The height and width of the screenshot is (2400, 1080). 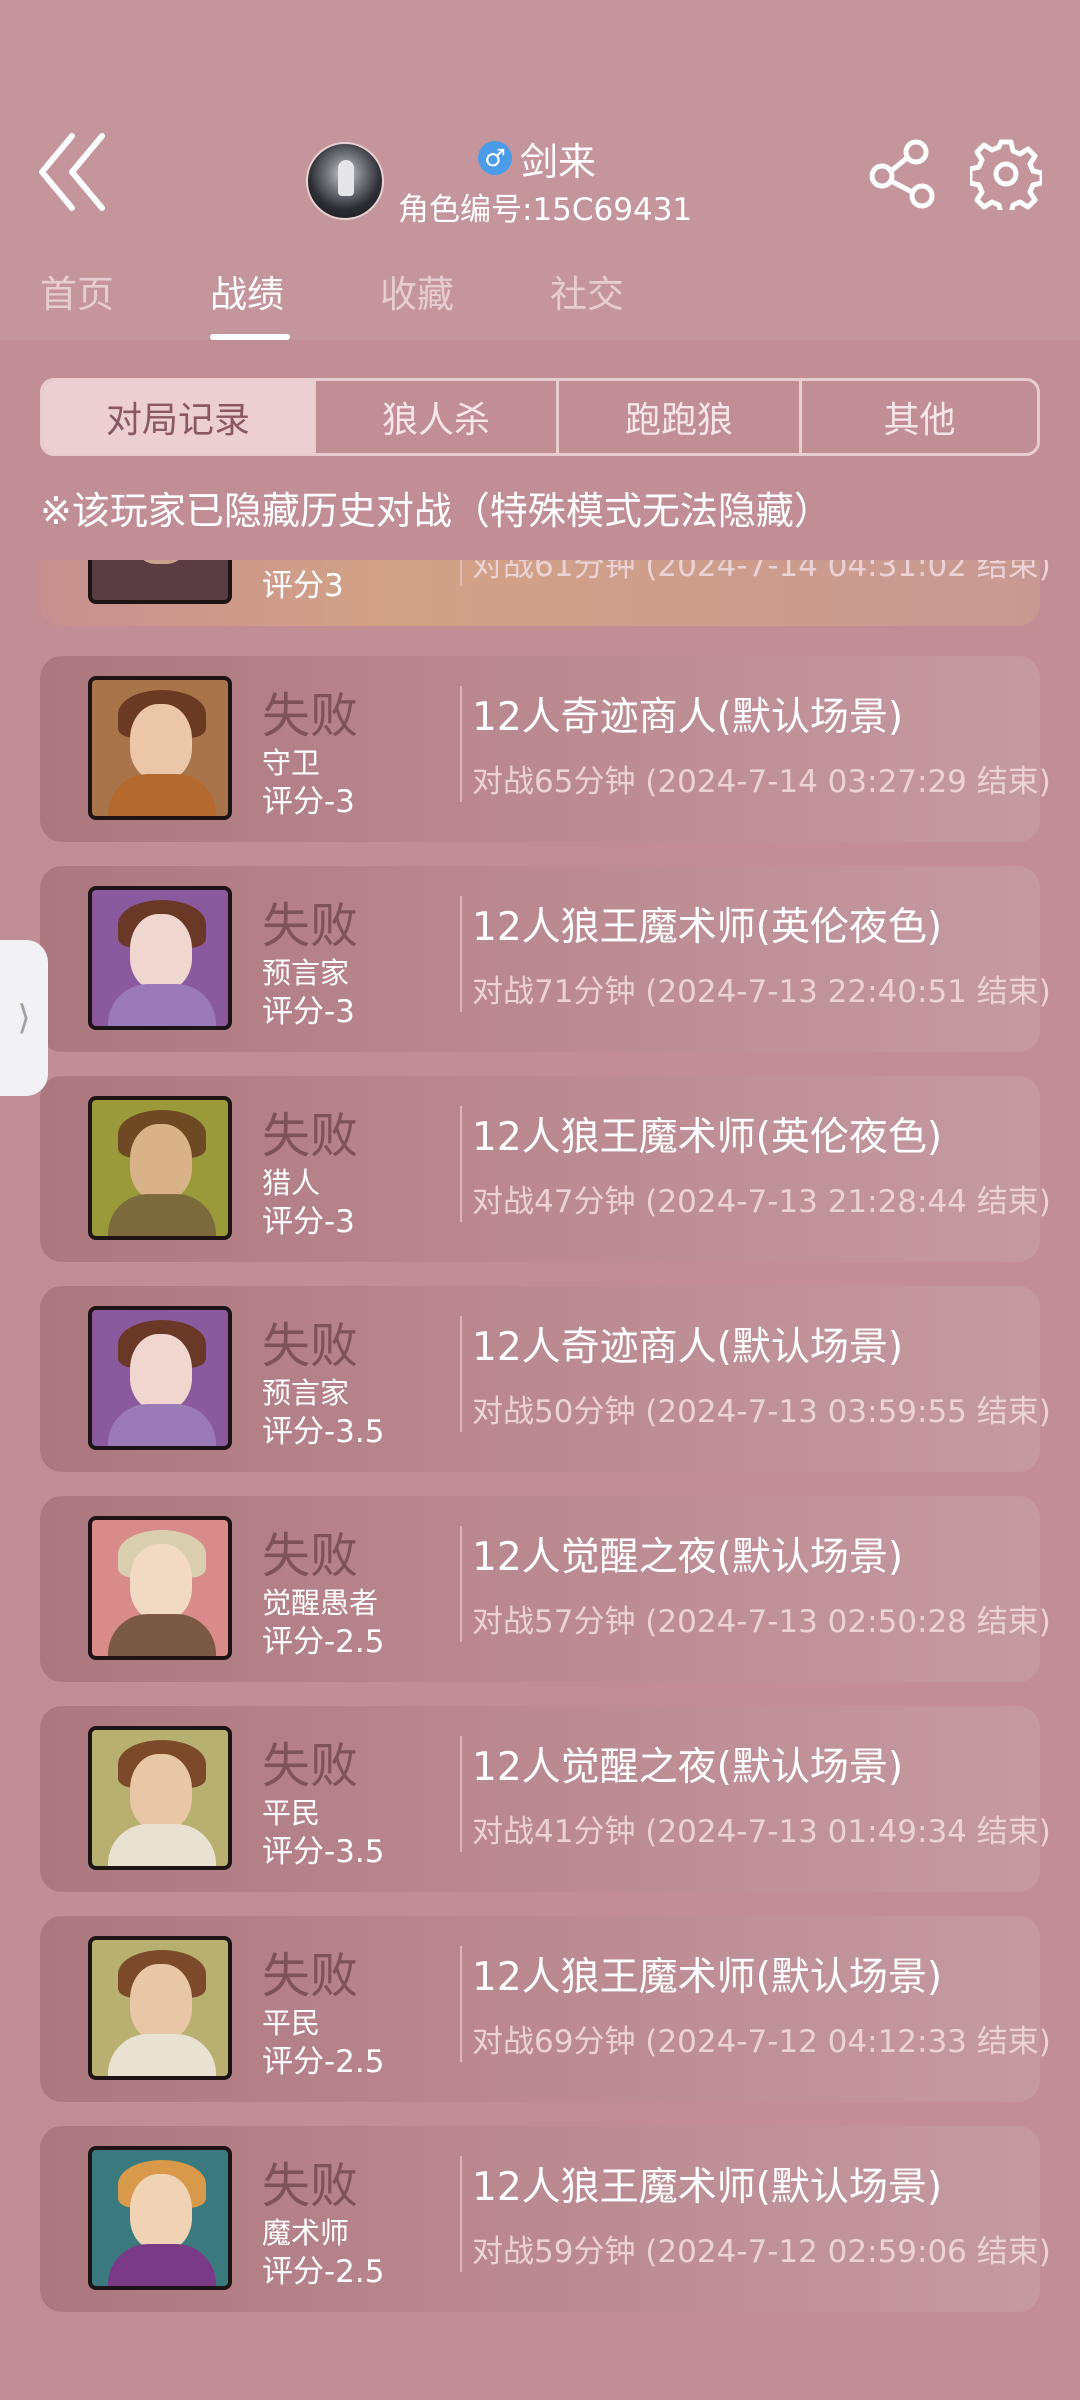 What do you see at coordinates (434, 417) in the screenshot?
I see `segment-werewolf: 狼人杀` at bounding box center [434, 417].